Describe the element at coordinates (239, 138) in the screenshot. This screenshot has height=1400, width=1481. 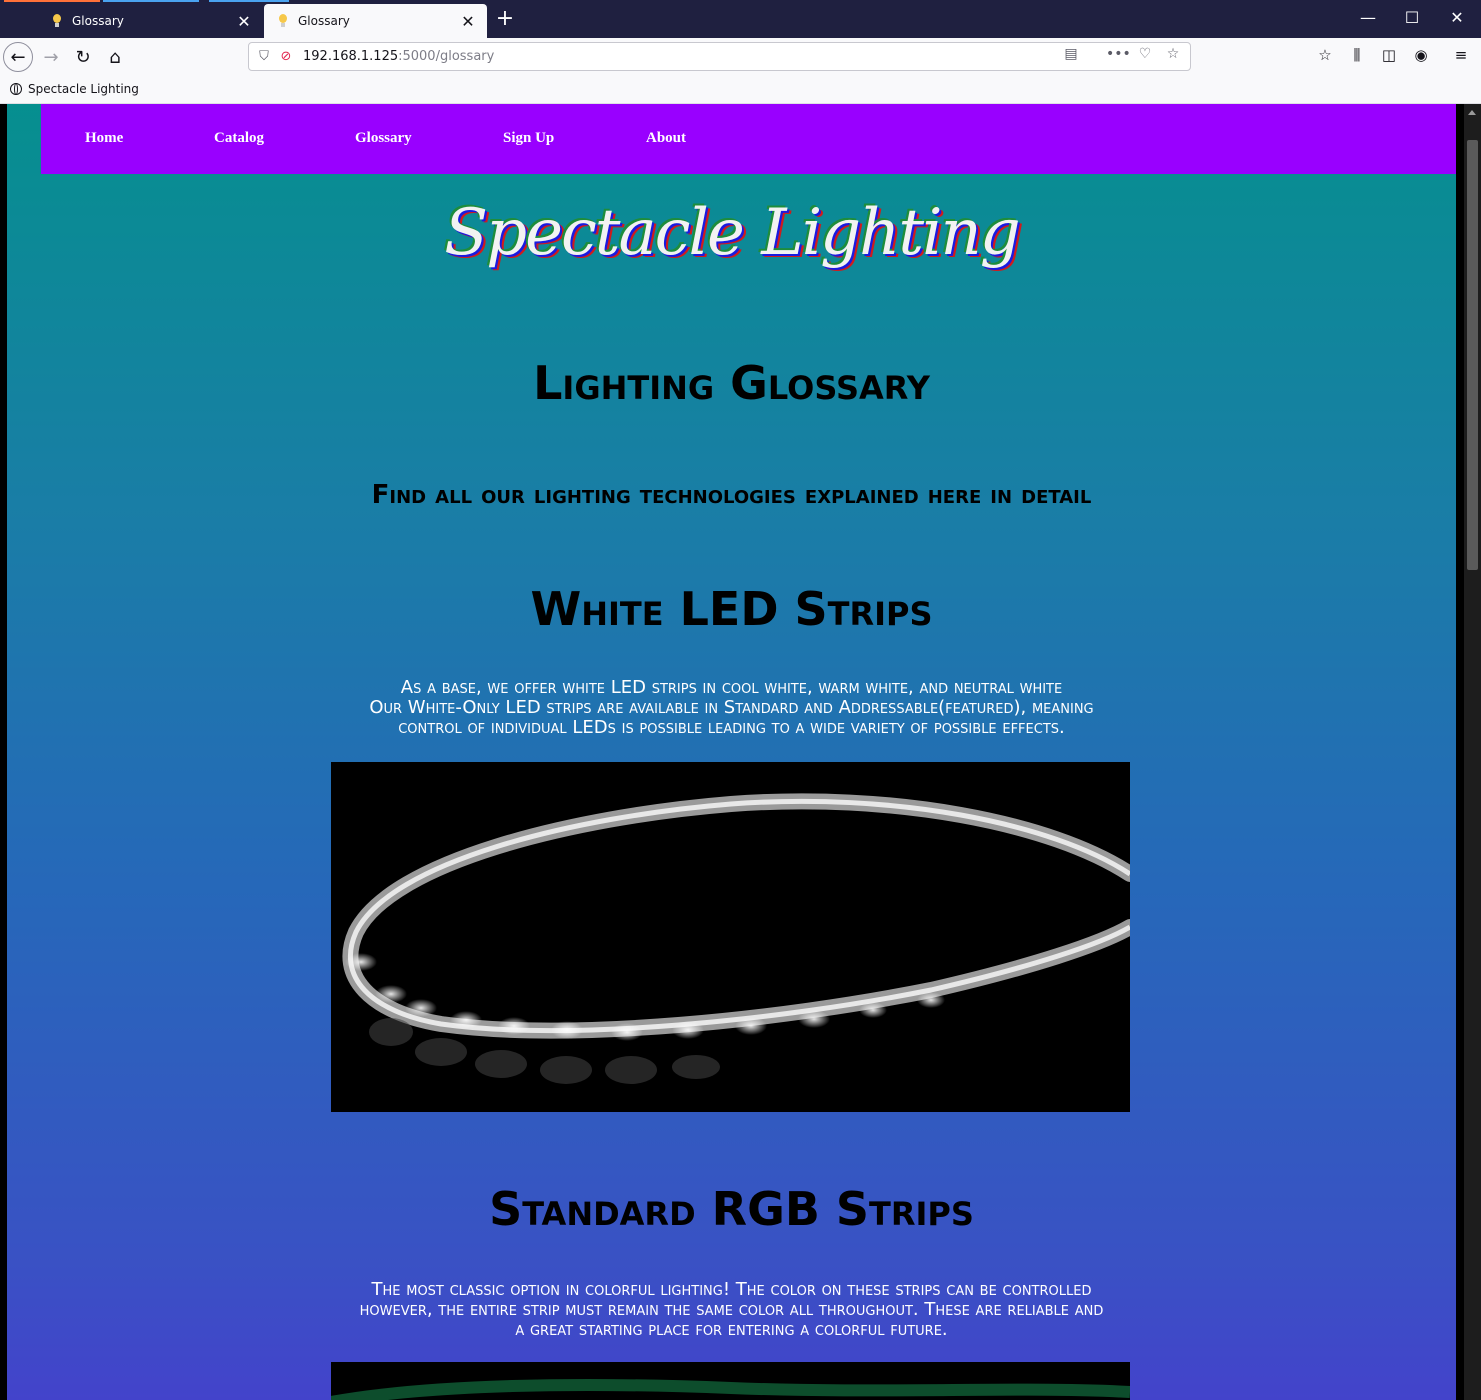
I see `nav-catalog: Catalog` at that location.